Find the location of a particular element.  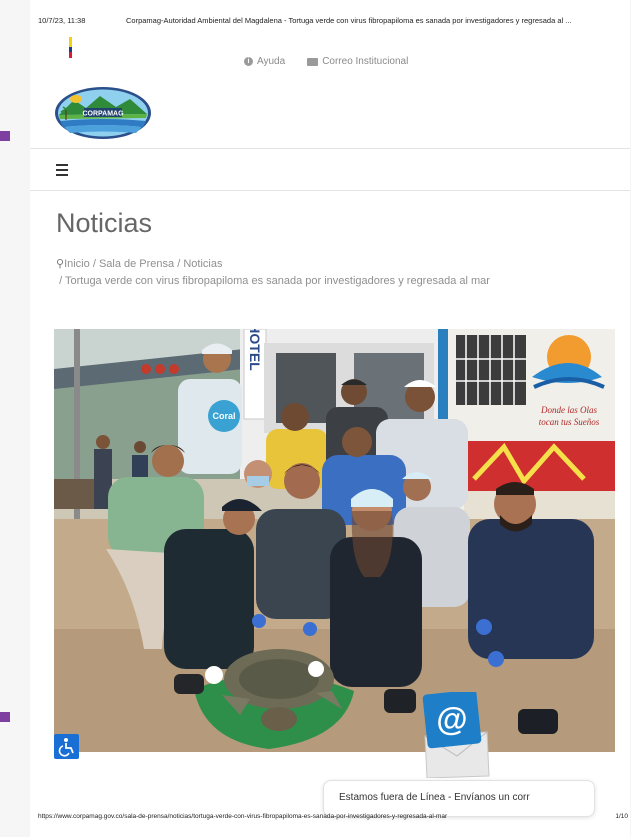

help-link: i Ayuda is located at coordinates (264, 61).